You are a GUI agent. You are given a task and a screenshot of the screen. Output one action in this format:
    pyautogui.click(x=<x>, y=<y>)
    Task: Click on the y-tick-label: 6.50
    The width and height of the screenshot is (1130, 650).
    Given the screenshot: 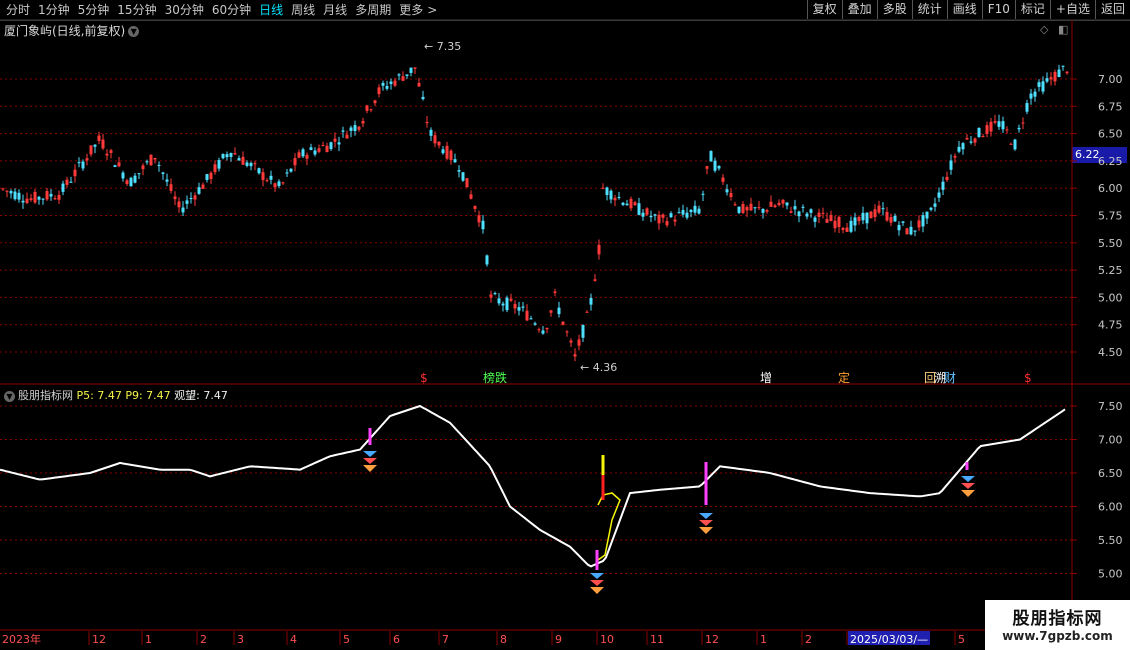 What is the action you would take?
    pyautogui.click(x=1110, y=134)
    